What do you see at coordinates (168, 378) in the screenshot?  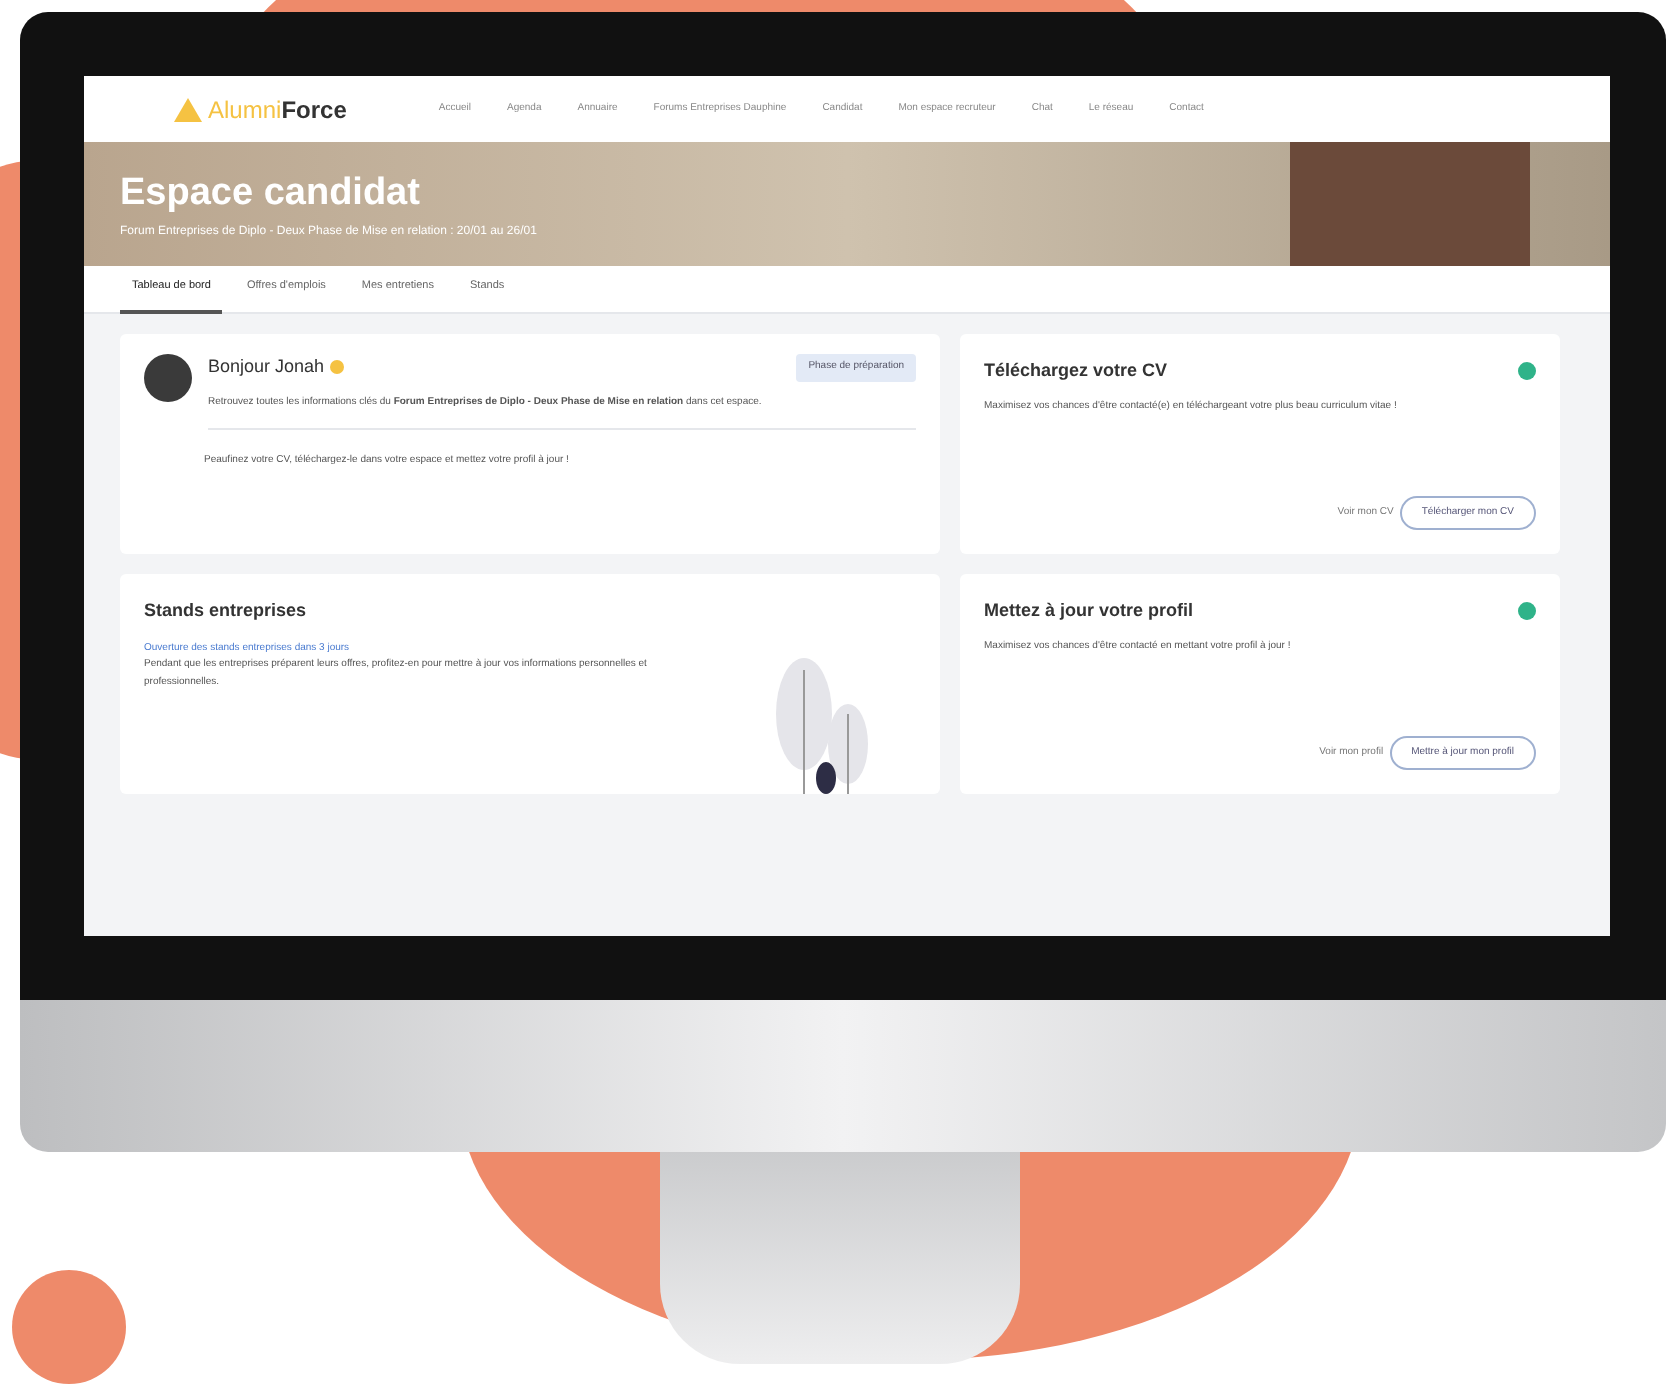 I see `avatar` at bounding box center [168, 378].